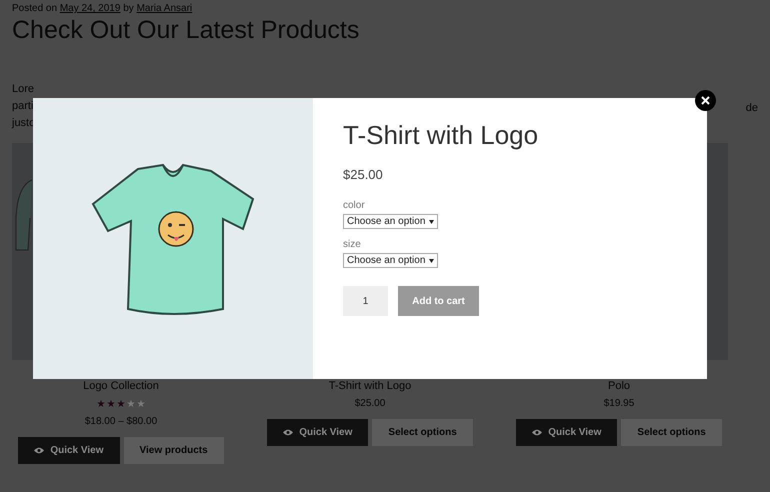  What do you see at coordinates (174, 450) in the screenshot?
I see `product-action-button: View products` at bounding box center [174, 450].